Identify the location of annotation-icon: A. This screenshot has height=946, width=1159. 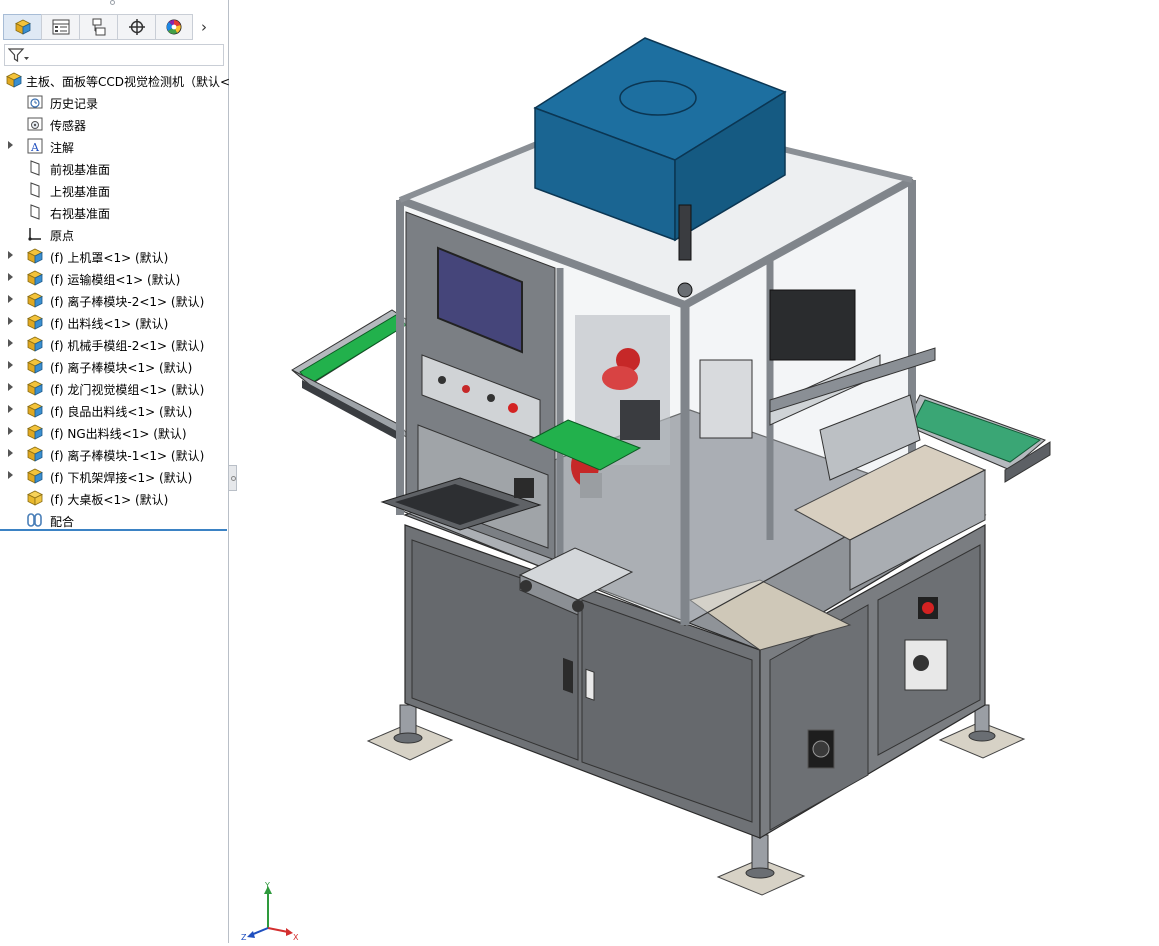
(35, 146).